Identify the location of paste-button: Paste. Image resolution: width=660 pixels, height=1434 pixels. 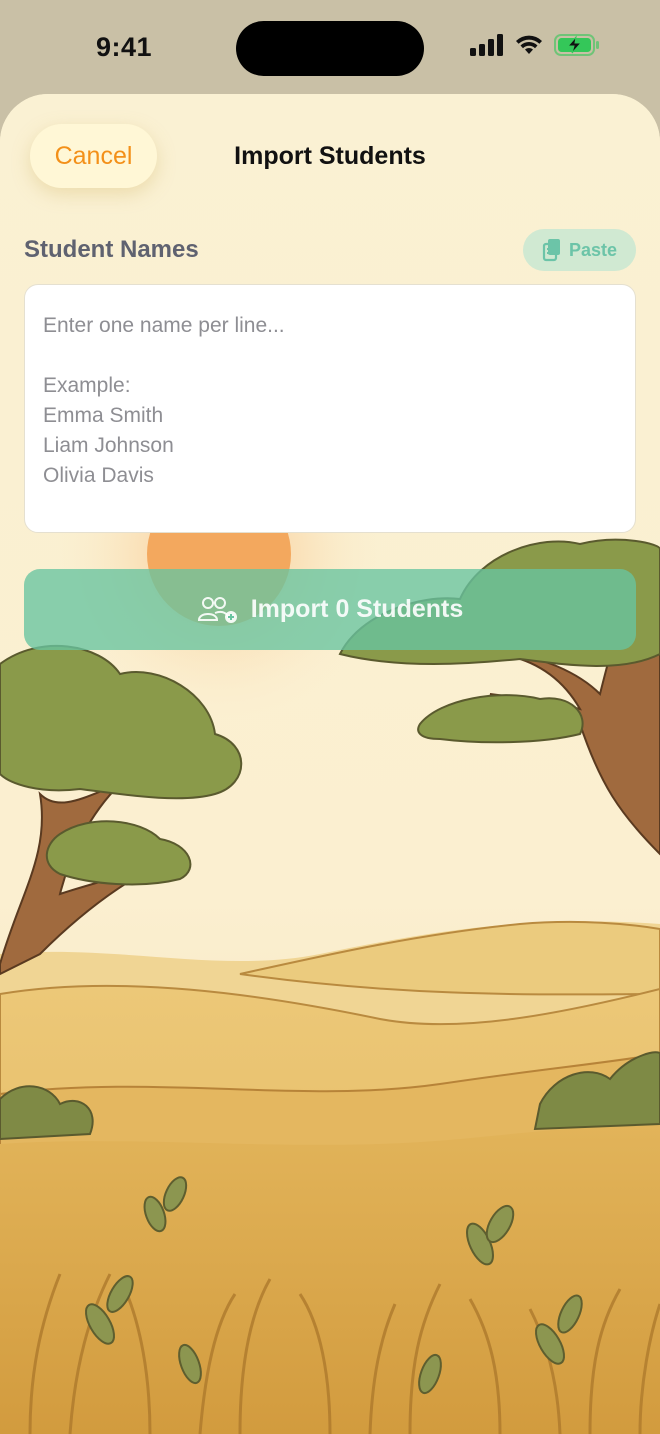
(579, 250).